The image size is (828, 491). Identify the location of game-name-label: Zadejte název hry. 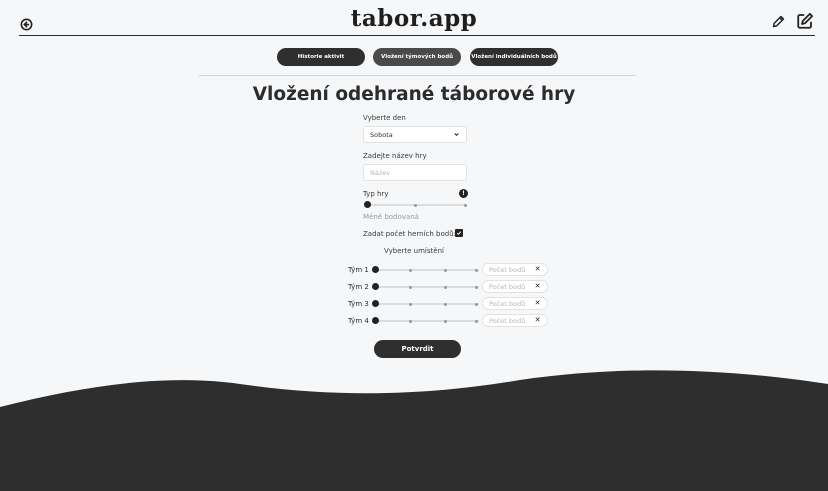
(395, 156).